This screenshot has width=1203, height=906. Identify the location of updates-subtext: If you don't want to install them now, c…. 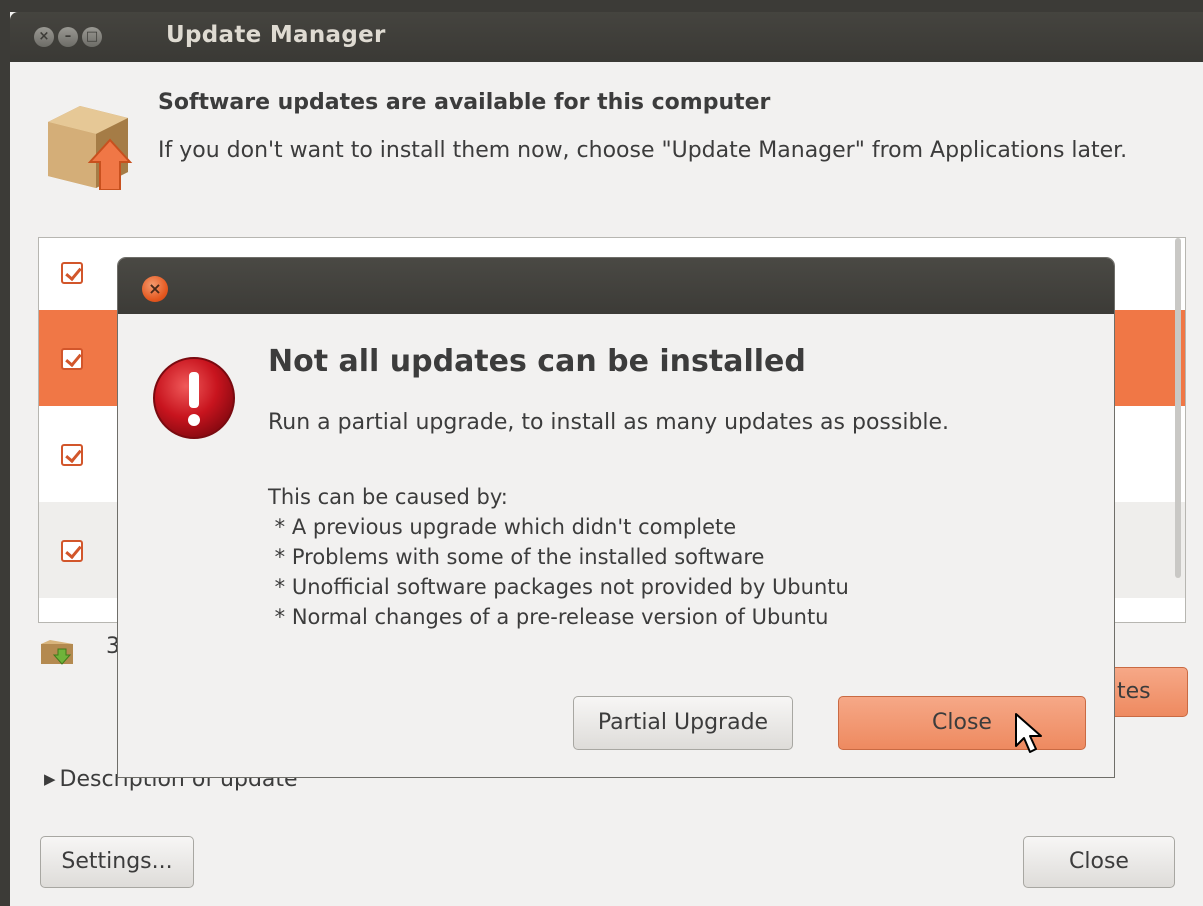
(643, 150).